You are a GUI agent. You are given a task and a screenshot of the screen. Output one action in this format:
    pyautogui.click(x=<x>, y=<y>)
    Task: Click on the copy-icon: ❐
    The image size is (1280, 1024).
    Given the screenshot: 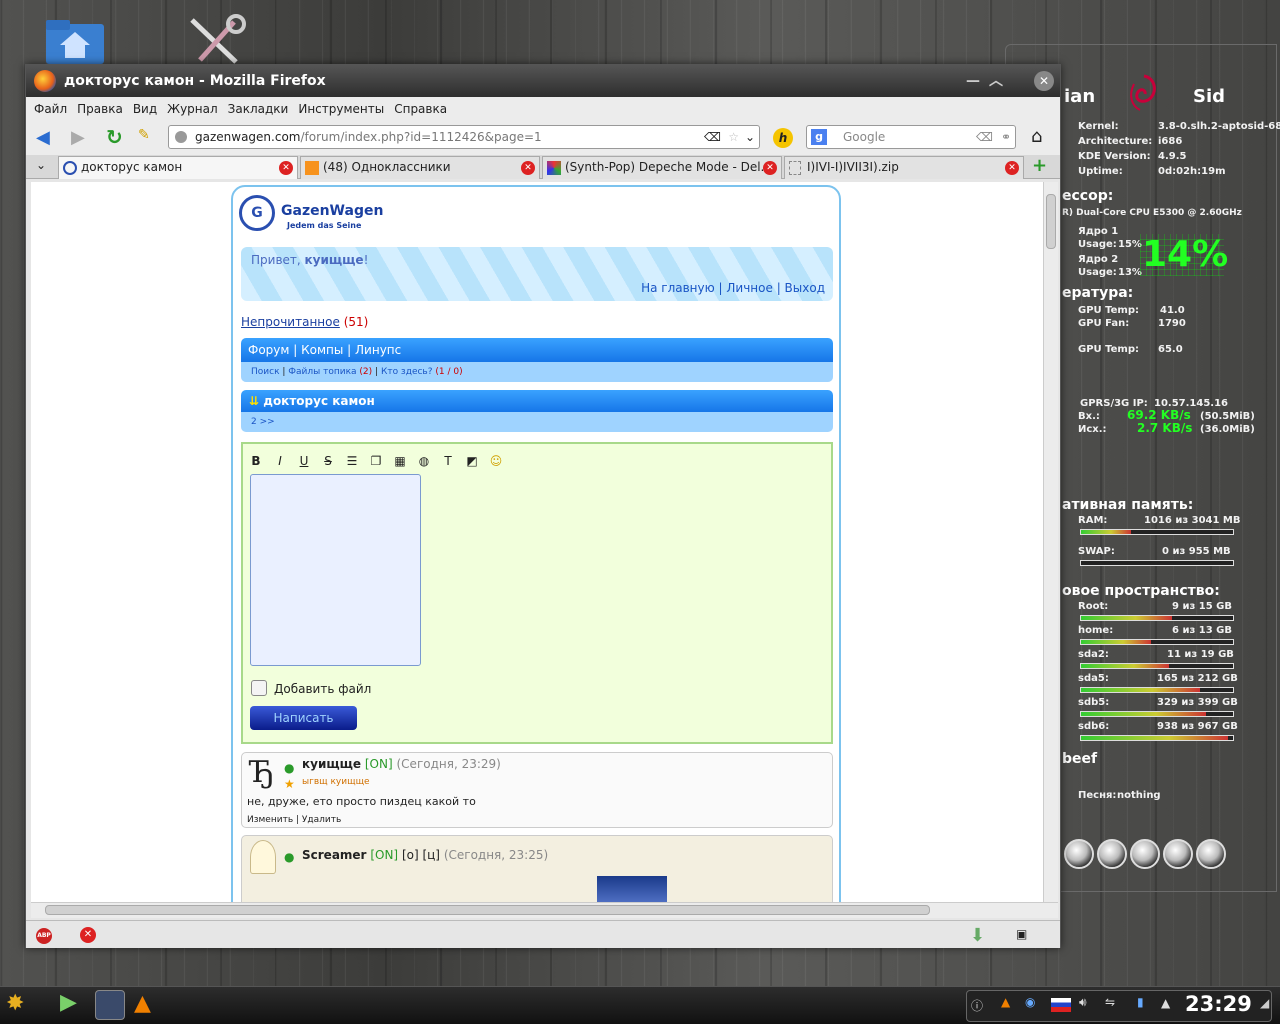 What is the action you would take?
    pyautogui.click(x=376, y=461)
    